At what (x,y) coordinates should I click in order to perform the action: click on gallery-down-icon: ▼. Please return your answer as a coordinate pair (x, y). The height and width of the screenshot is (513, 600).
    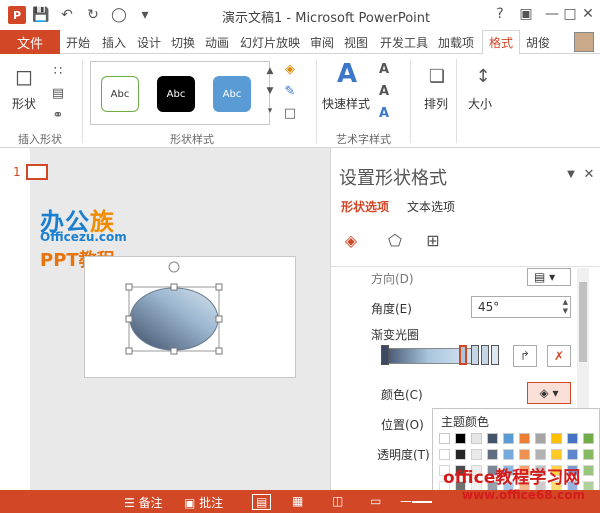
    Looking at the image, I should click on (270, 91).